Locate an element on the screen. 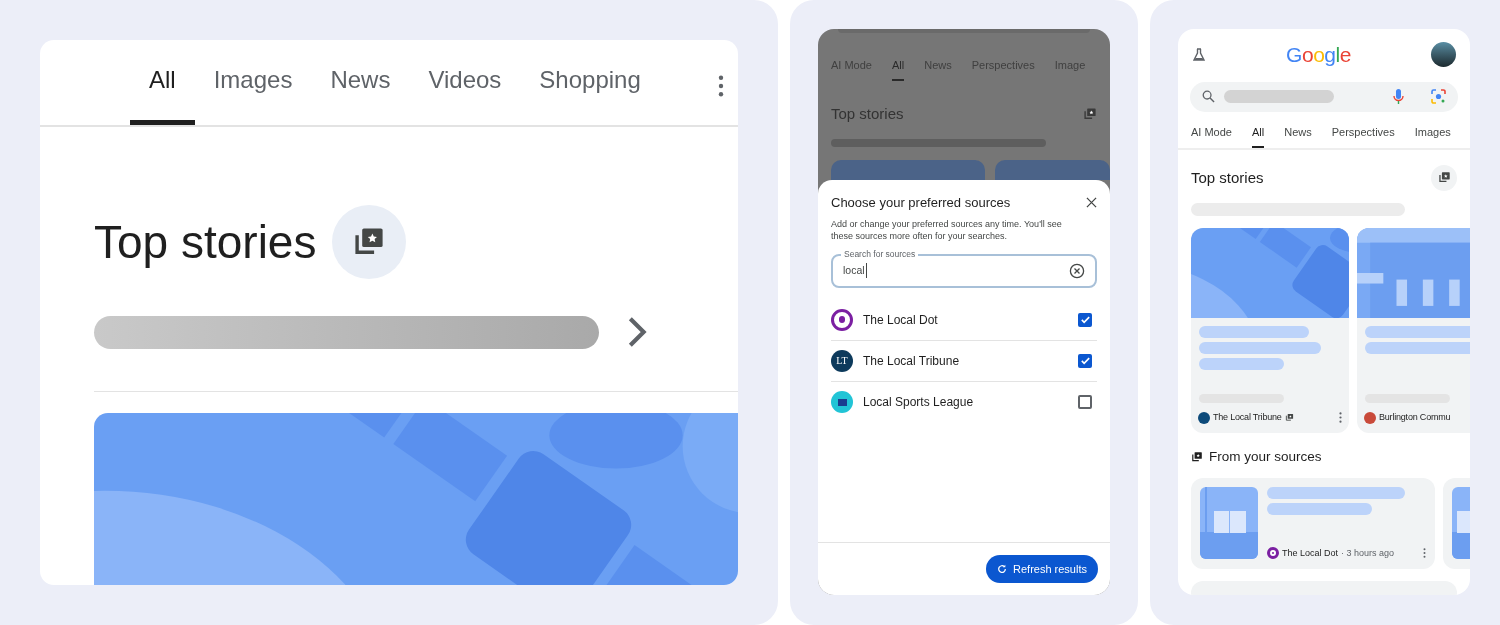 This screenshot has width=1500, height=625. source-logo: LT is located at coordinates (842, 360).